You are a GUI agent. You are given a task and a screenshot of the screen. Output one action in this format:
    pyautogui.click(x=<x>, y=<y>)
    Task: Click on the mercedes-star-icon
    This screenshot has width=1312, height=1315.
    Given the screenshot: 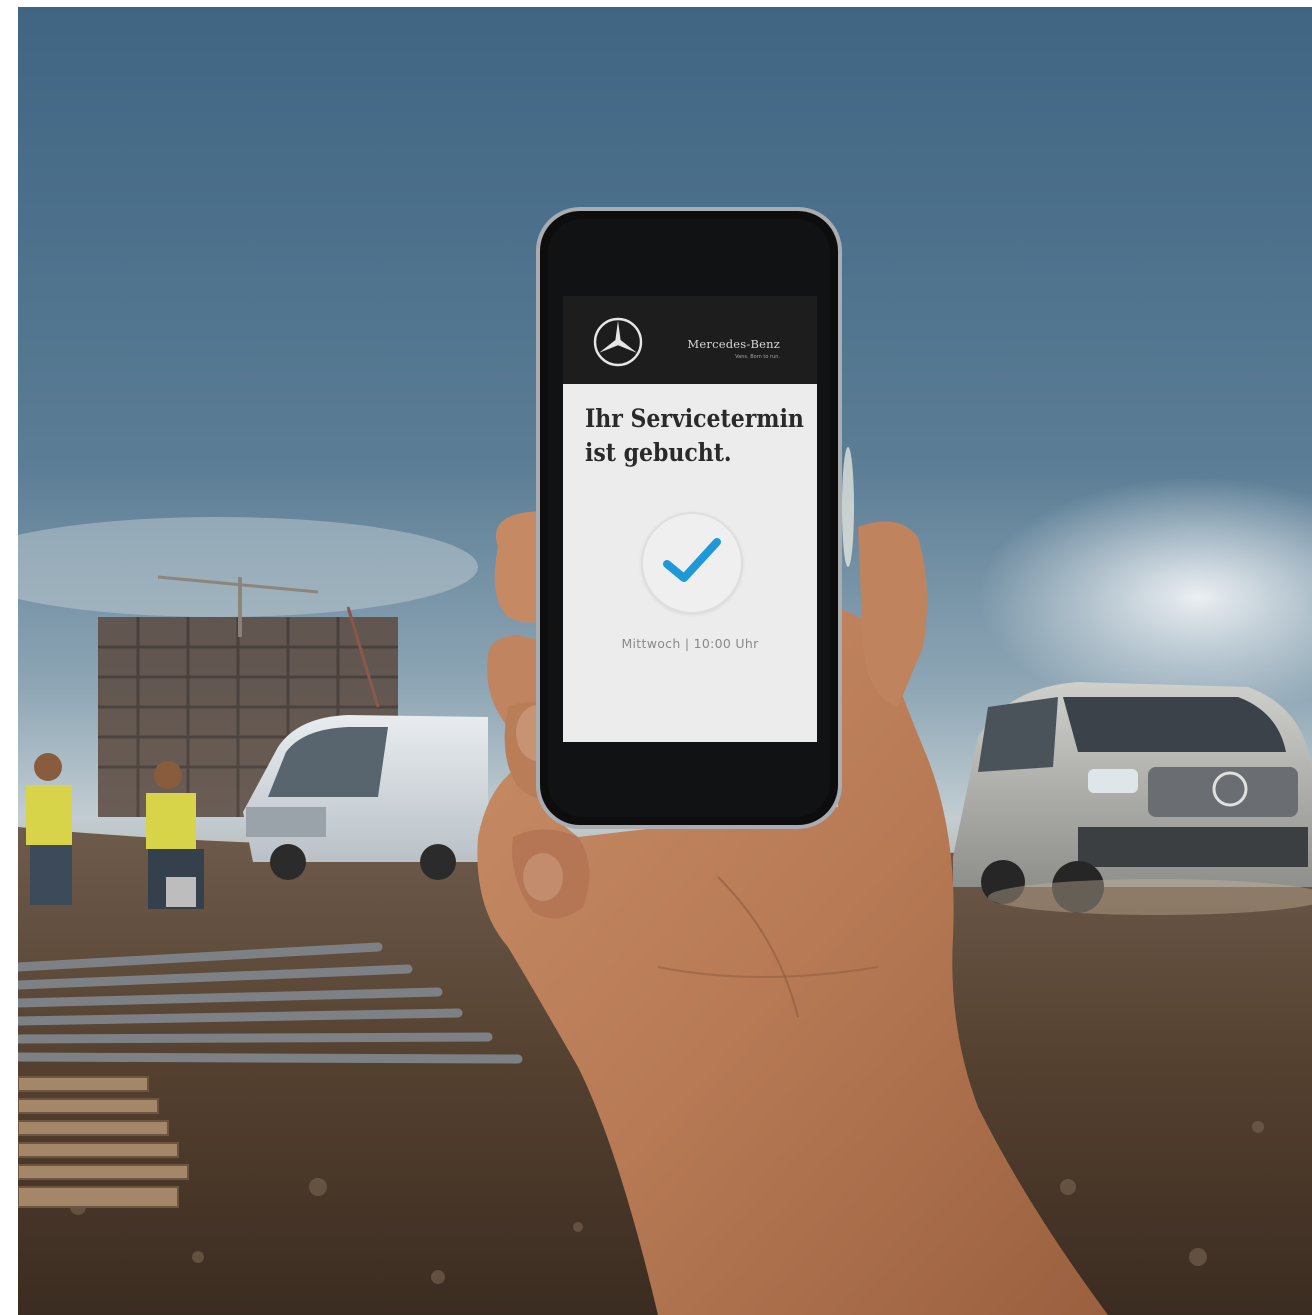 What is the action you would take?
    pyautogui.click(x=618, y=342)
    